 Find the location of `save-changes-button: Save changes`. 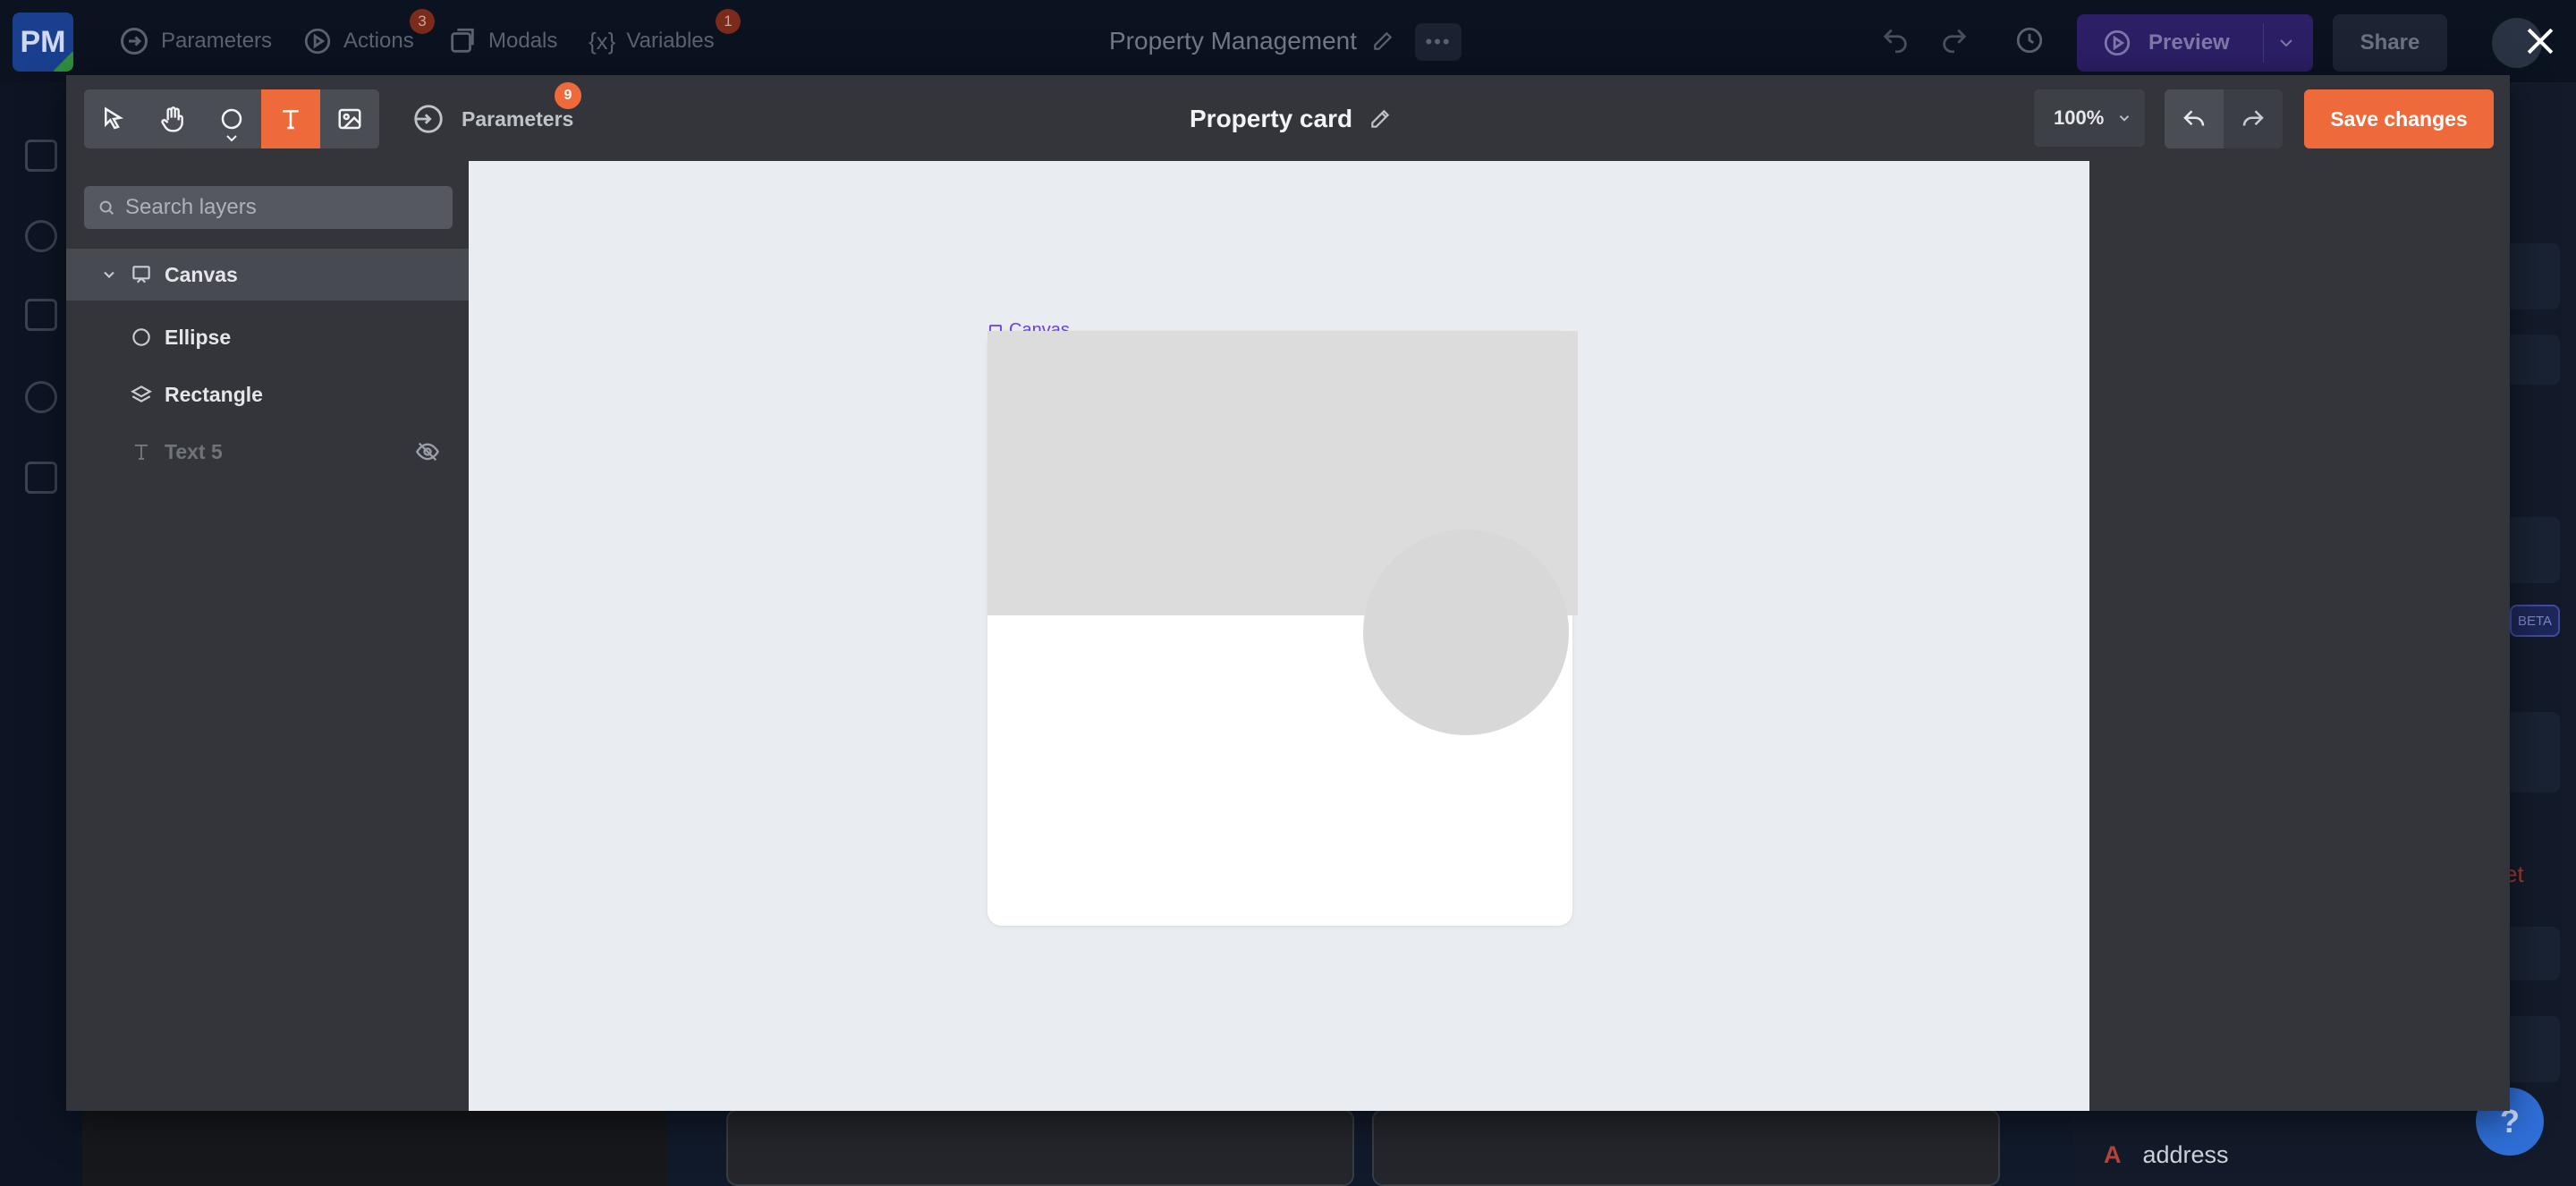

save-changes-button: Save changes is located at coordinates (2399, 118).